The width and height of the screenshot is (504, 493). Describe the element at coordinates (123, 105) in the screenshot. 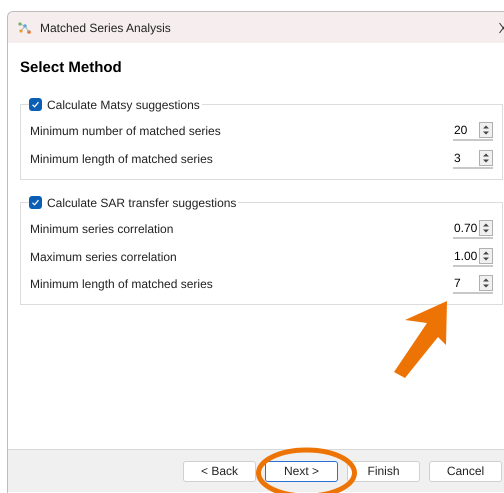

I see `checkbox-label: Calculate Matsy suggestions` at that location.